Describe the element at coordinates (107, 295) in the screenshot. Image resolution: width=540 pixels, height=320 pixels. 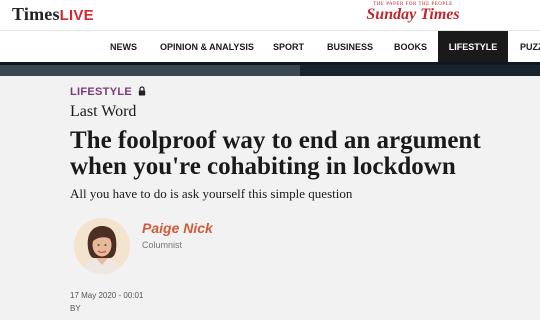
I see `publish-date: 17 May 2020 - 00:01` at that location.